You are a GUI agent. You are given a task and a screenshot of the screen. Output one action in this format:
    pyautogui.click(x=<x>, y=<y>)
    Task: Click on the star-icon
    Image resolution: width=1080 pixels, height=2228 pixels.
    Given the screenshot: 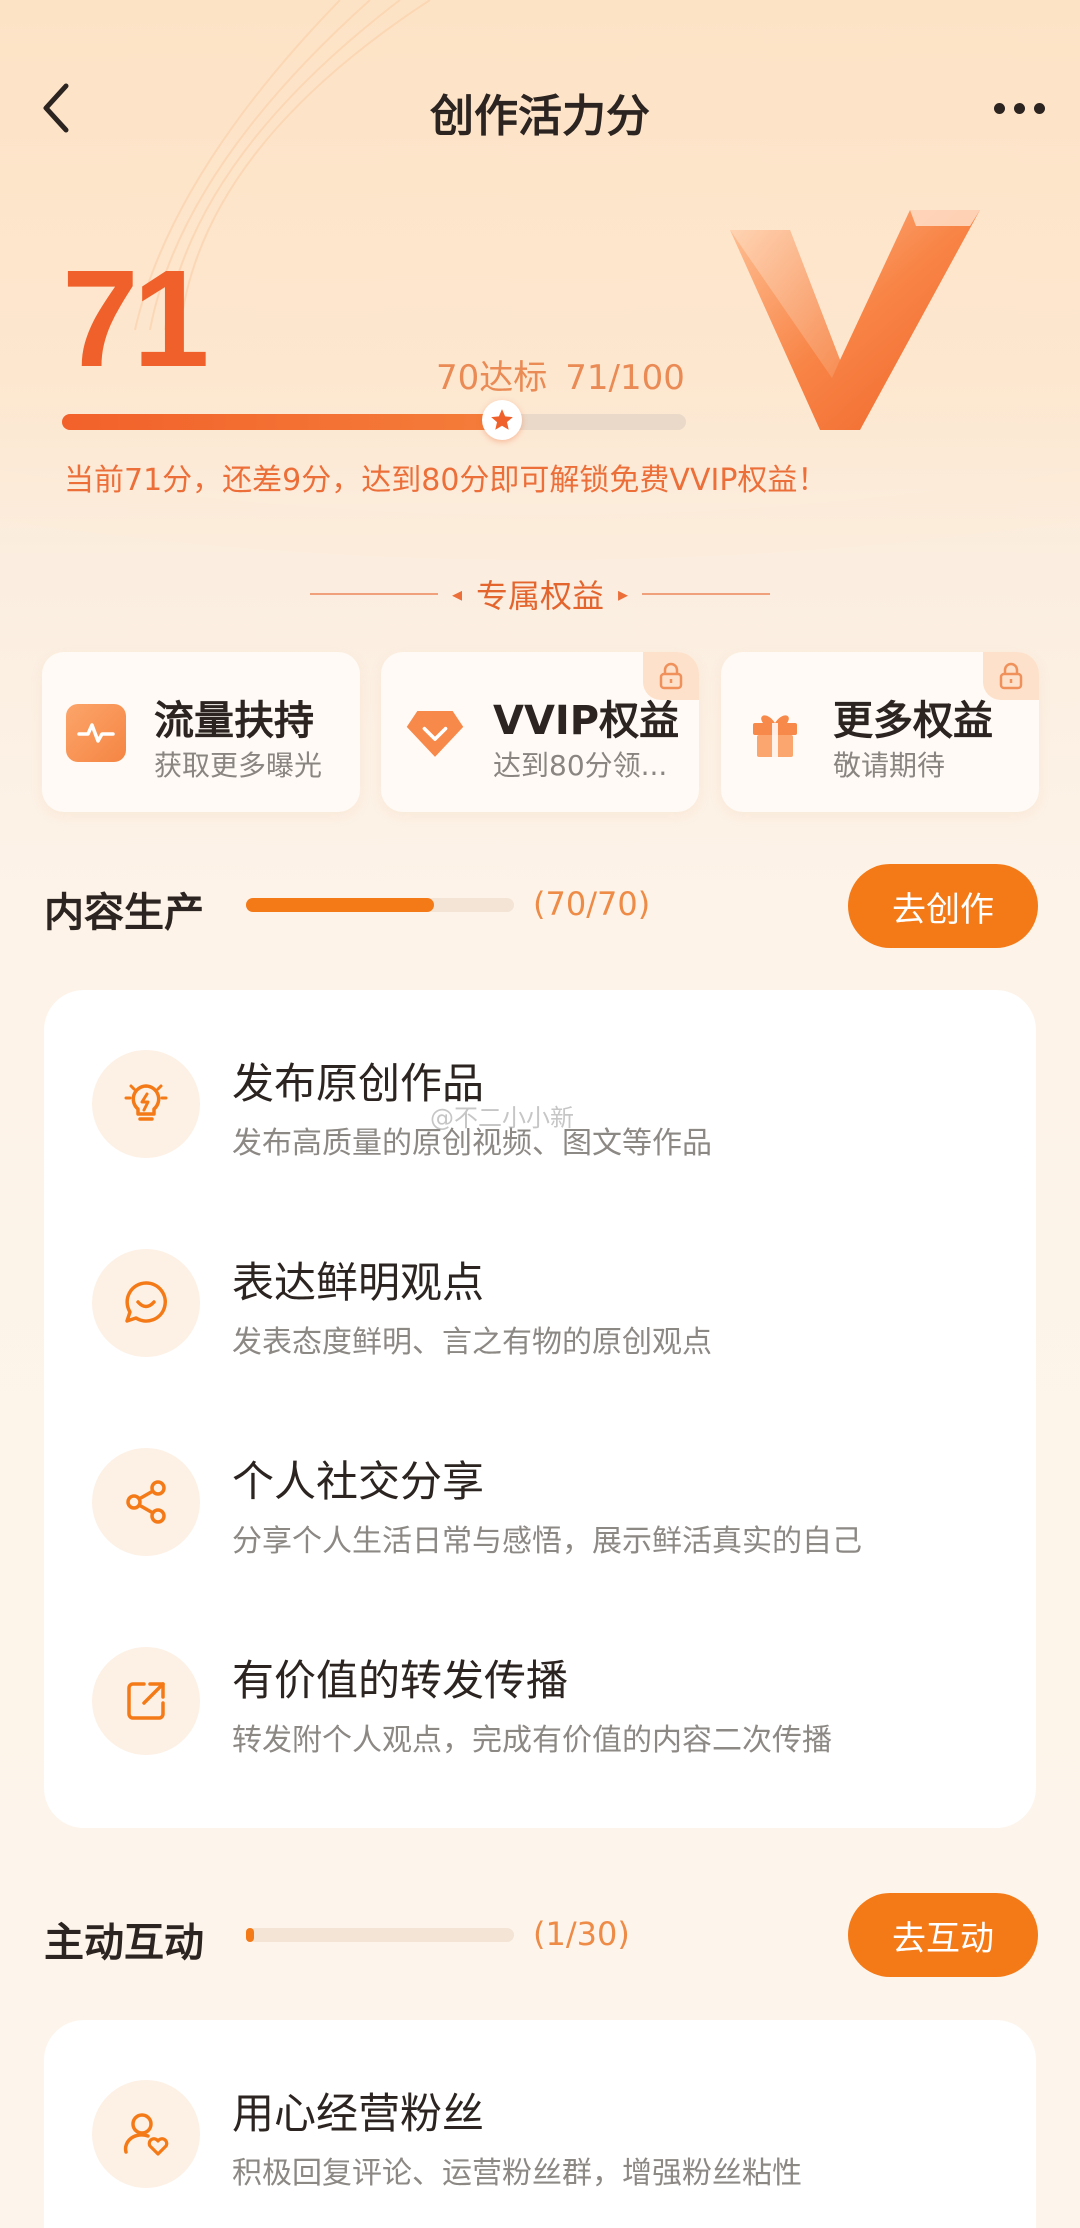 What is the action you would take?
    pyautogui.click(x=502, y=420)
    